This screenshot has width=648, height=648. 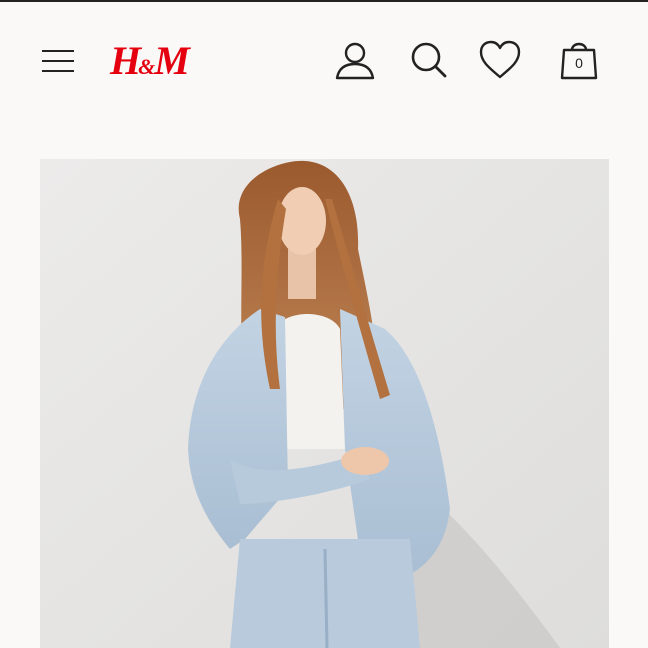 I want to click on favorites-button, so click(x=500, y=61).